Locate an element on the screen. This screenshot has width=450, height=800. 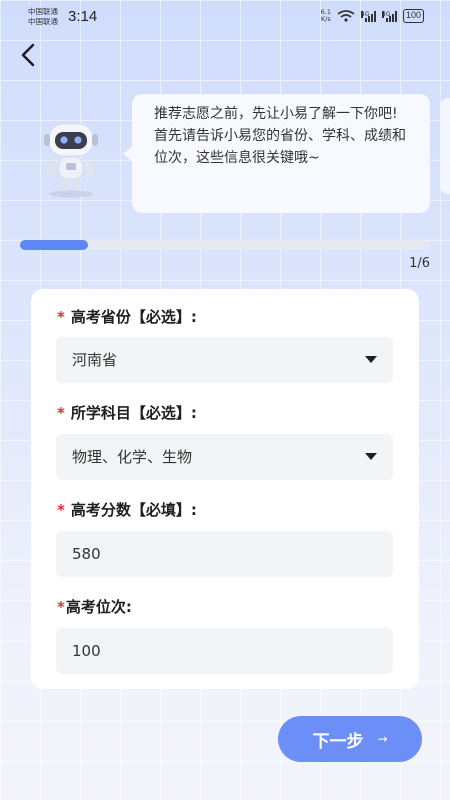
carrier-1: 中国联通 is located at coordinates (43, 11).